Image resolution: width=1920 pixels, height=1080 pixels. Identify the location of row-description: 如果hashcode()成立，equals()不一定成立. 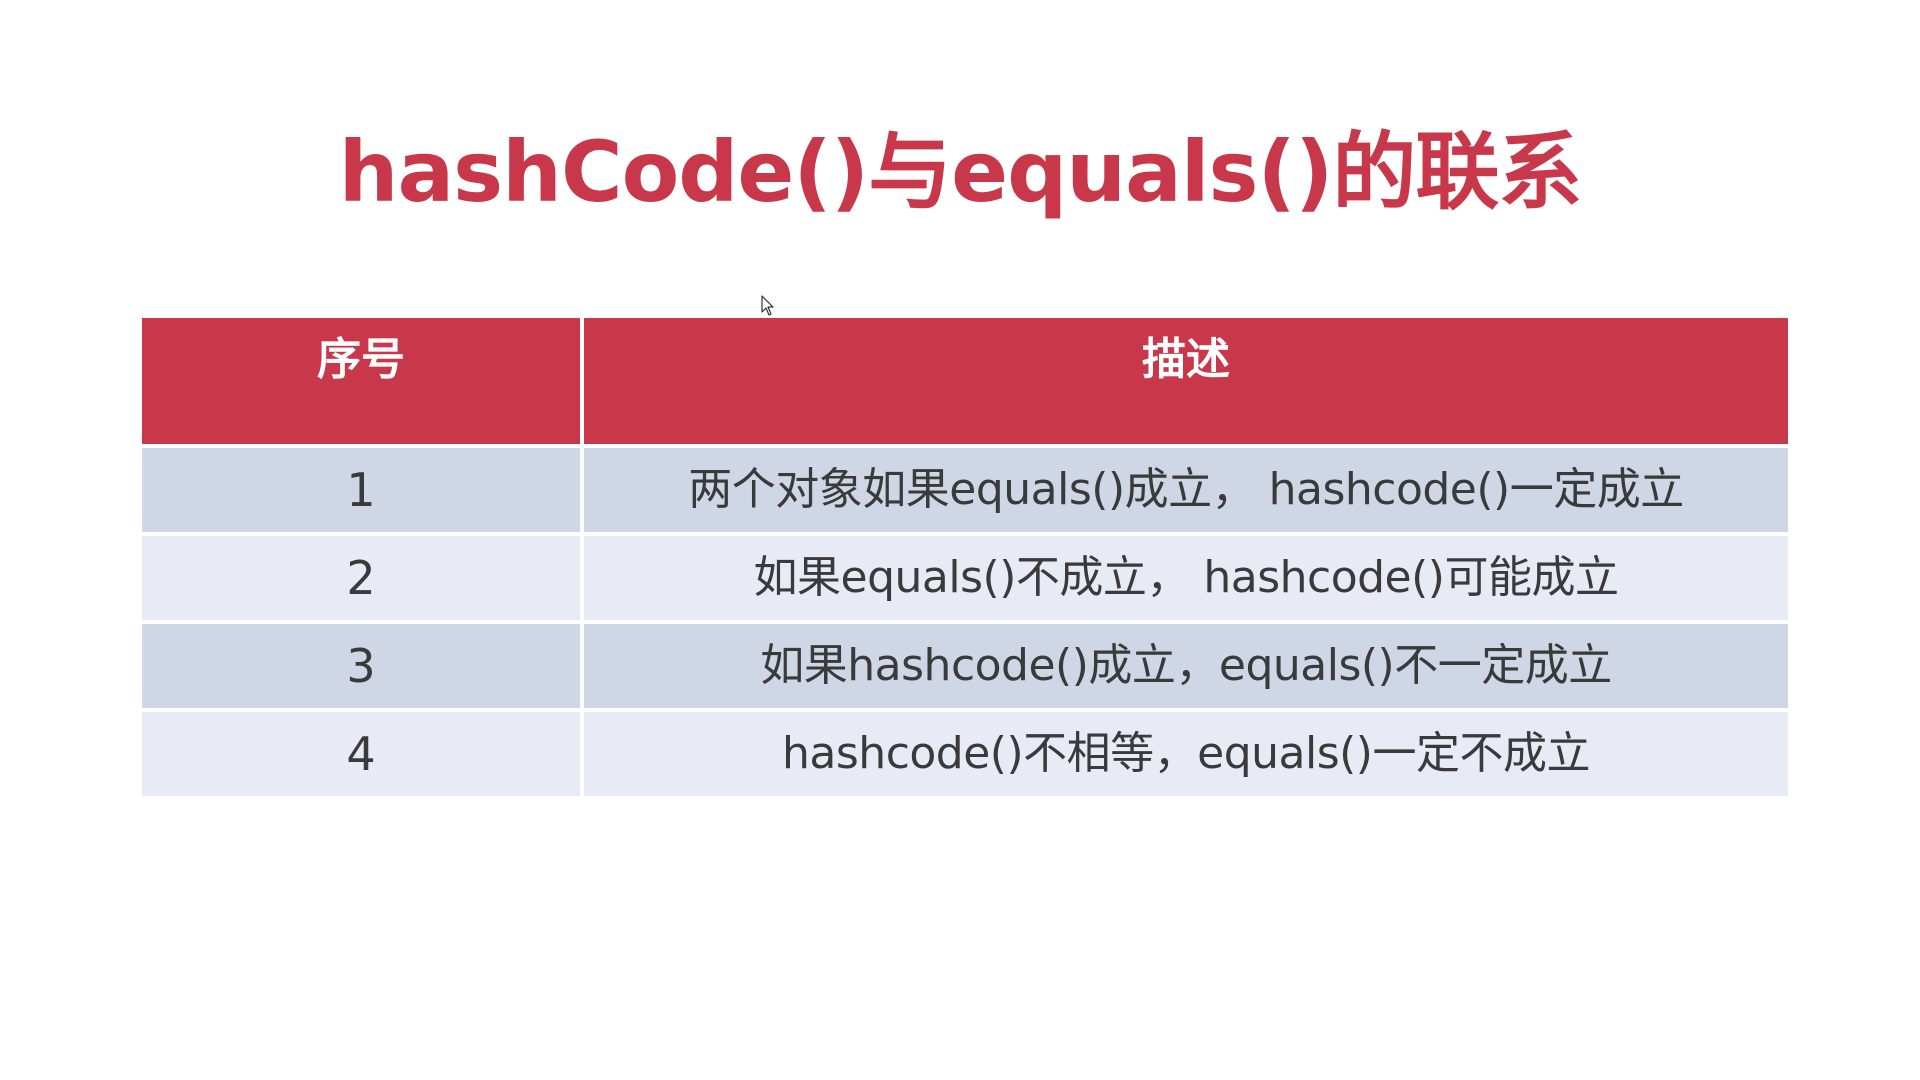
(1185, 667).